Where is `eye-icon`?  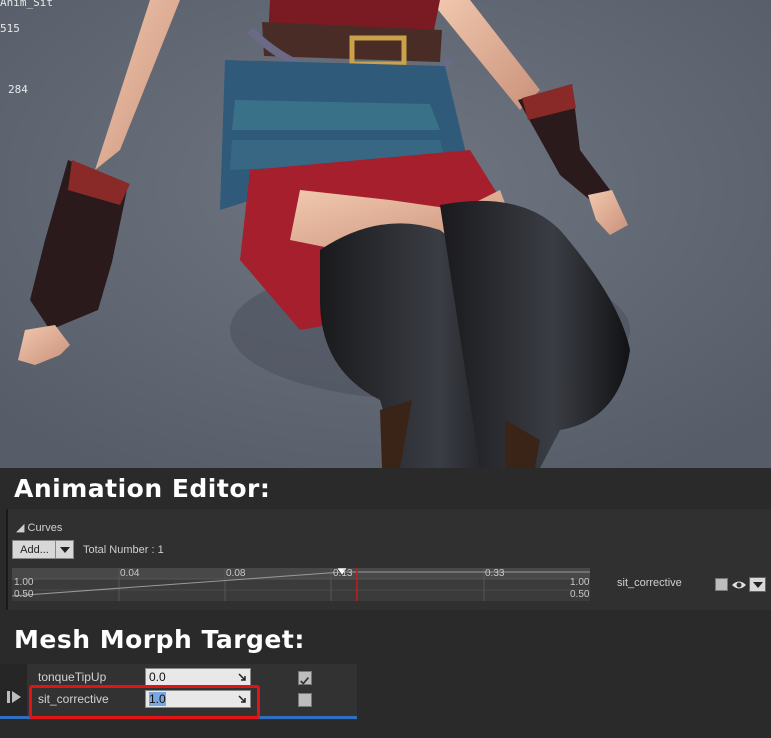
eye-icon is located at coordinates (739, 585).